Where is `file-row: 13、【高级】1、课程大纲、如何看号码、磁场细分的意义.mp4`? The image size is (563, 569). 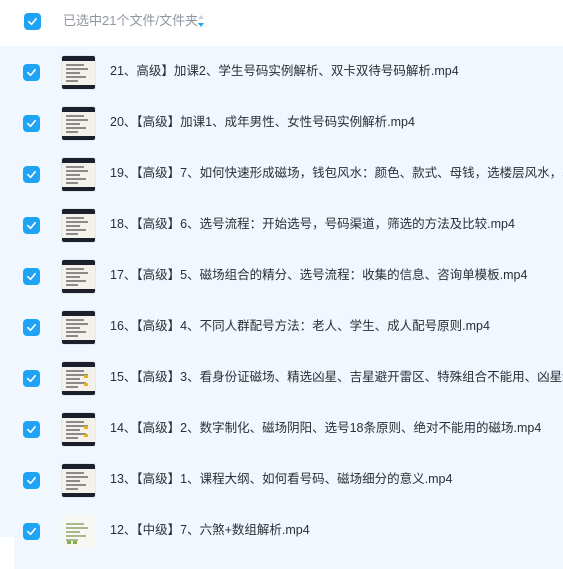
file-row: 13、【高级】1、课程大纲、如何看号码、磁场细分的意义.mp4 is located at coordinates (281, 479).